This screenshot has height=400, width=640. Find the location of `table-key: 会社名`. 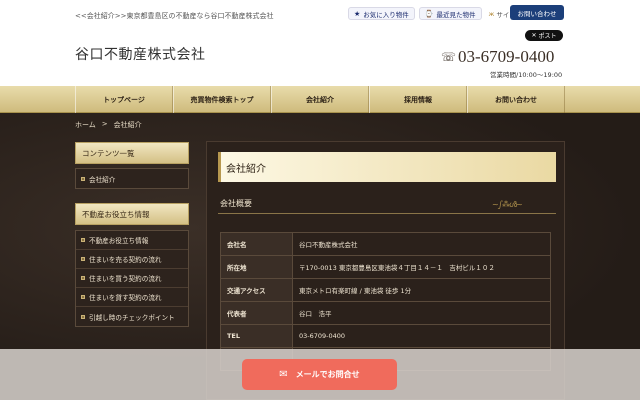

table-key: 会社名 is located at coordinates (256, 244).